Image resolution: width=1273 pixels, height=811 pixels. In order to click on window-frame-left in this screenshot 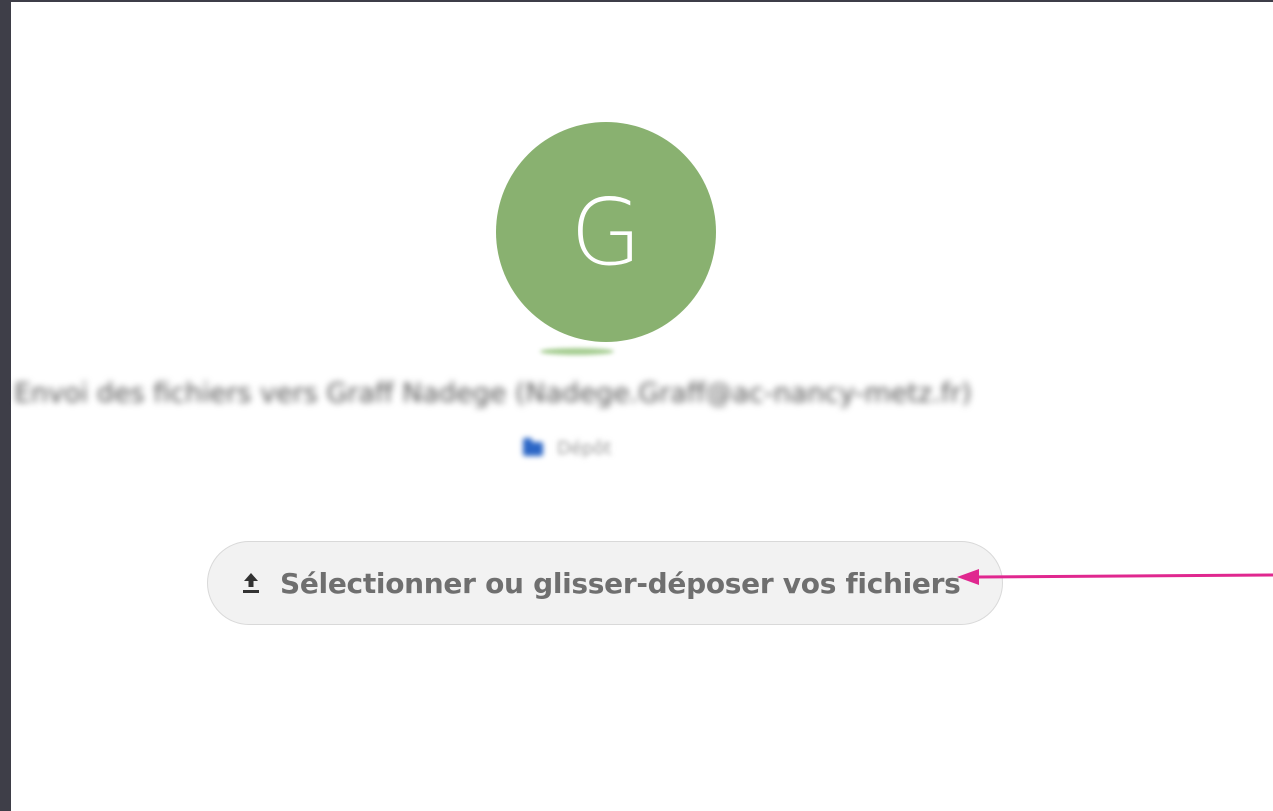, I will do `click(5, 405)`.